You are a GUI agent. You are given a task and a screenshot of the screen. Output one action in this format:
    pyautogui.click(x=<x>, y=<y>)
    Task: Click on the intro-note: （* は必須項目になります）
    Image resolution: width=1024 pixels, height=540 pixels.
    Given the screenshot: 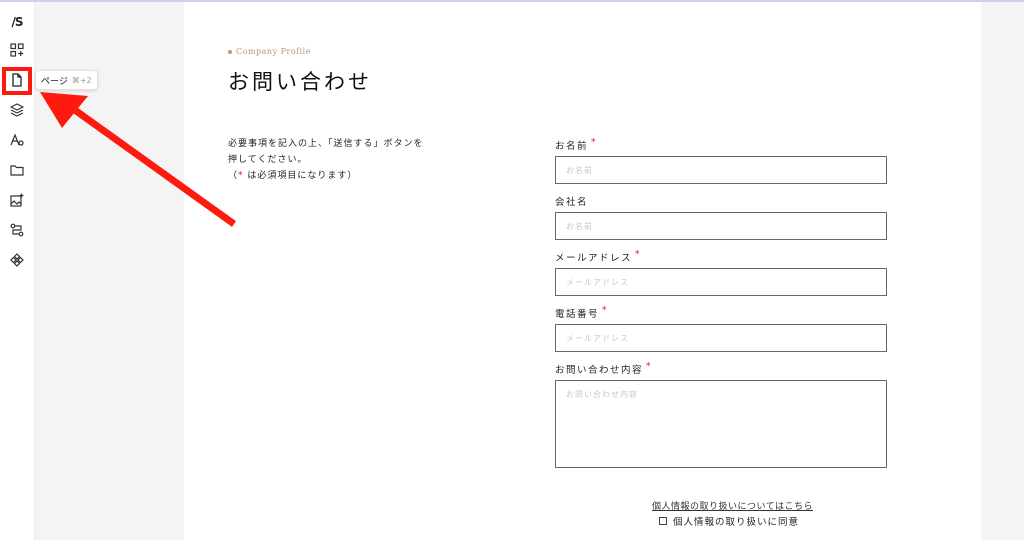 What is the action you would take?
    pyautogui.click(x=338, y=176)
    